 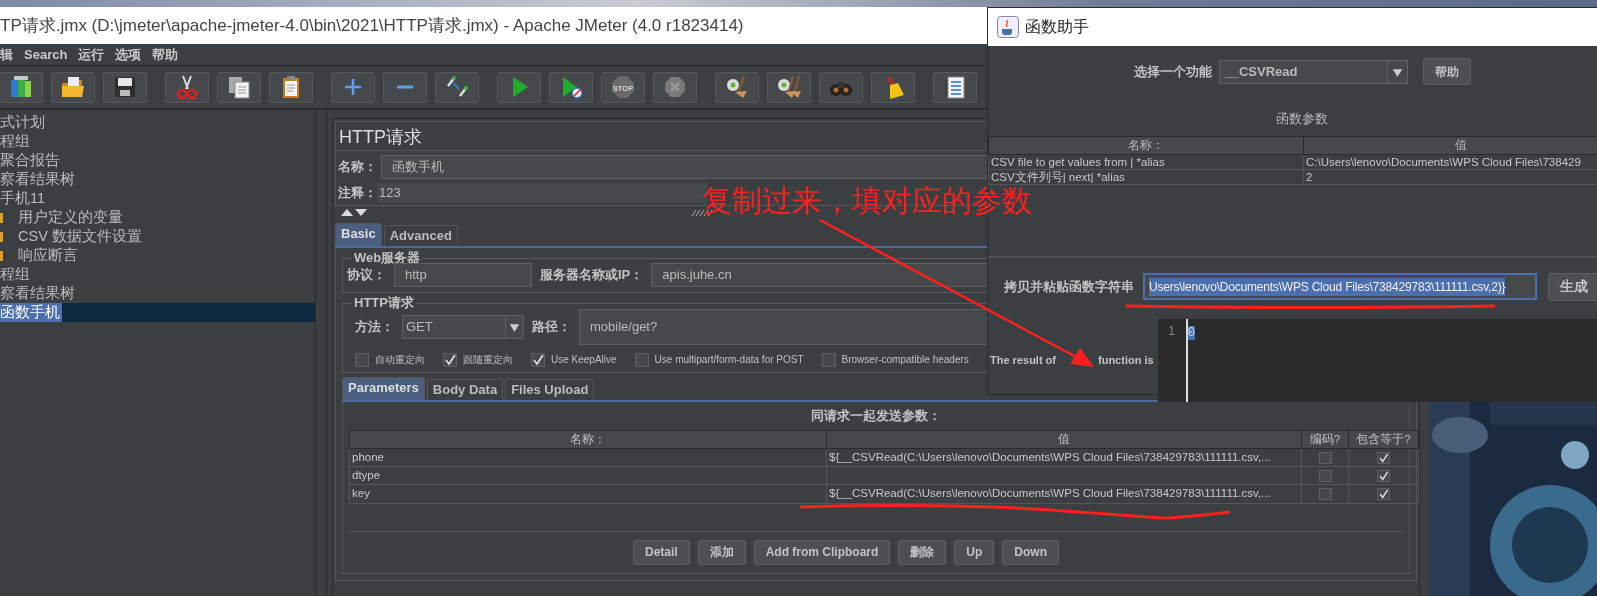 What do you see at coordinates (1023, 360) in the screenshot?
I see `field-label: The result of` at bounding box center [1023, 360].